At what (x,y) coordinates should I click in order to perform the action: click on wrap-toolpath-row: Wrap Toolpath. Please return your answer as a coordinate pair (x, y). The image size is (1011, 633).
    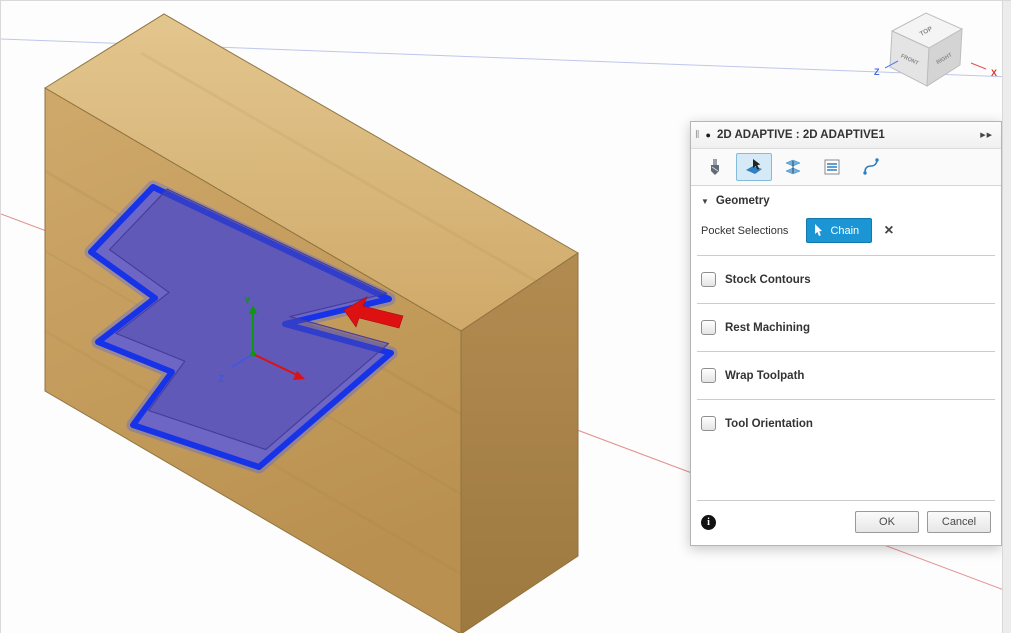
    Looking at the image, I should click on (846, 375).